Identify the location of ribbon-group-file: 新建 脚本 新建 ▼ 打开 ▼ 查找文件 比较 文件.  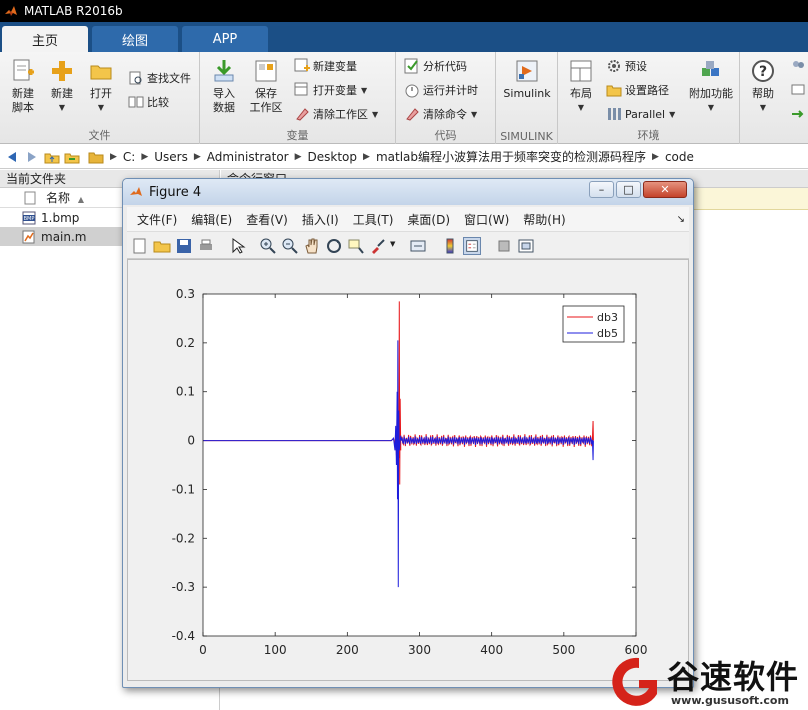
(100, 98).